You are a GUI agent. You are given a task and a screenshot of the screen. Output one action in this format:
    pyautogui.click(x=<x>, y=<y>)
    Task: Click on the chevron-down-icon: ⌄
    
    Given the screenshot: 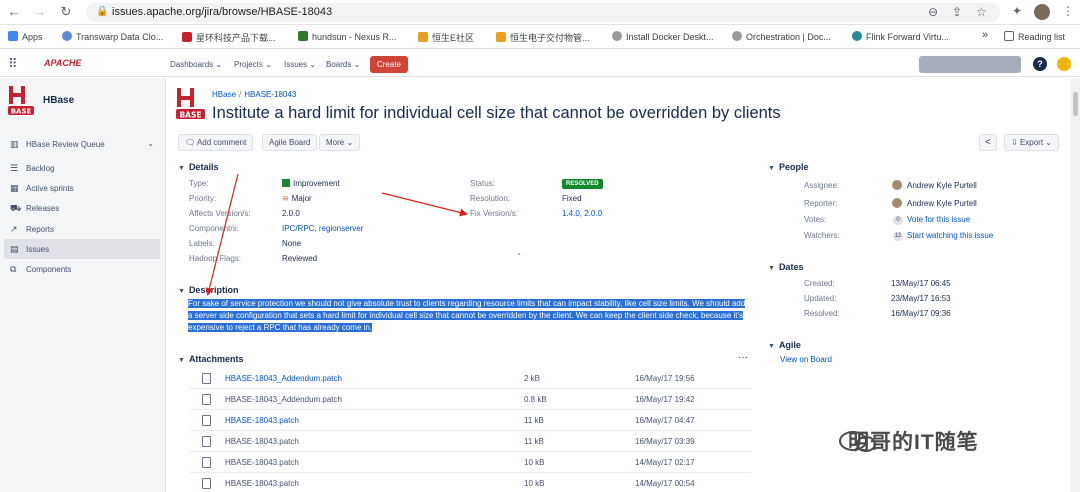 What is the action you would take?
    pyautogui.click(x=150, y=143)
    